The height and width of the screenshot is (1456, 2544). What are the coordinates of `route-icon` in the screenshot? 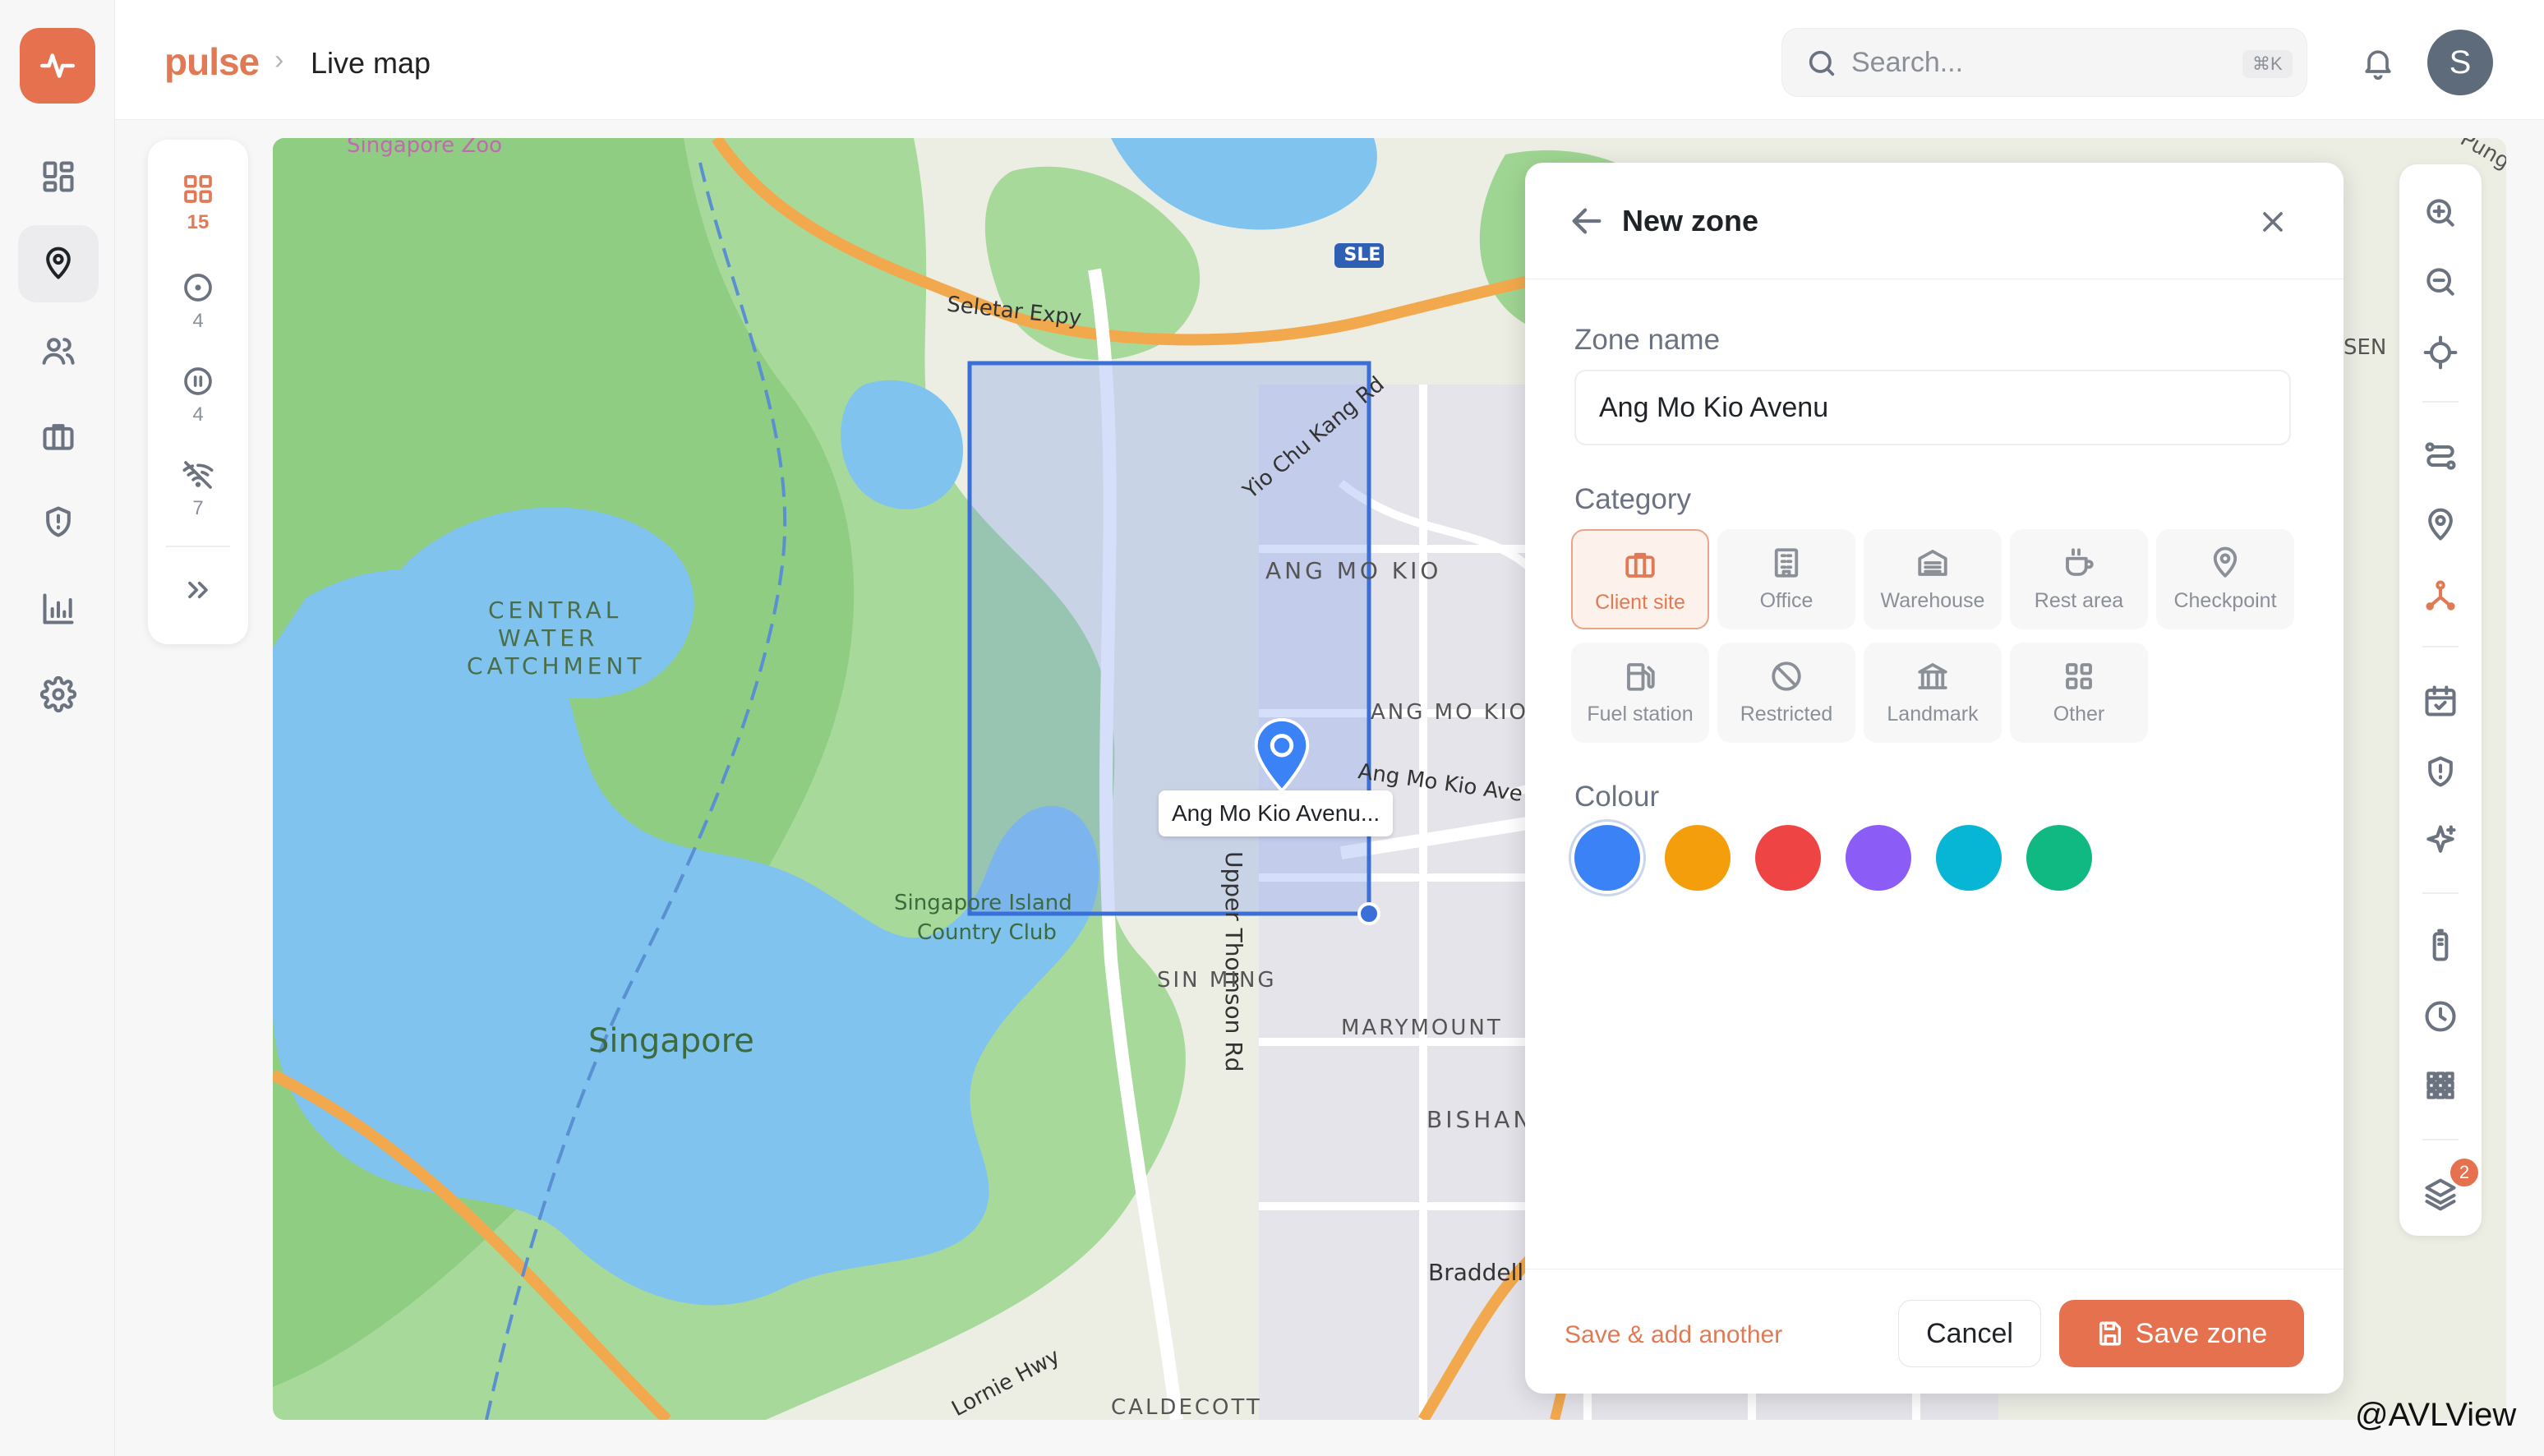 It's located at (2440, 456).